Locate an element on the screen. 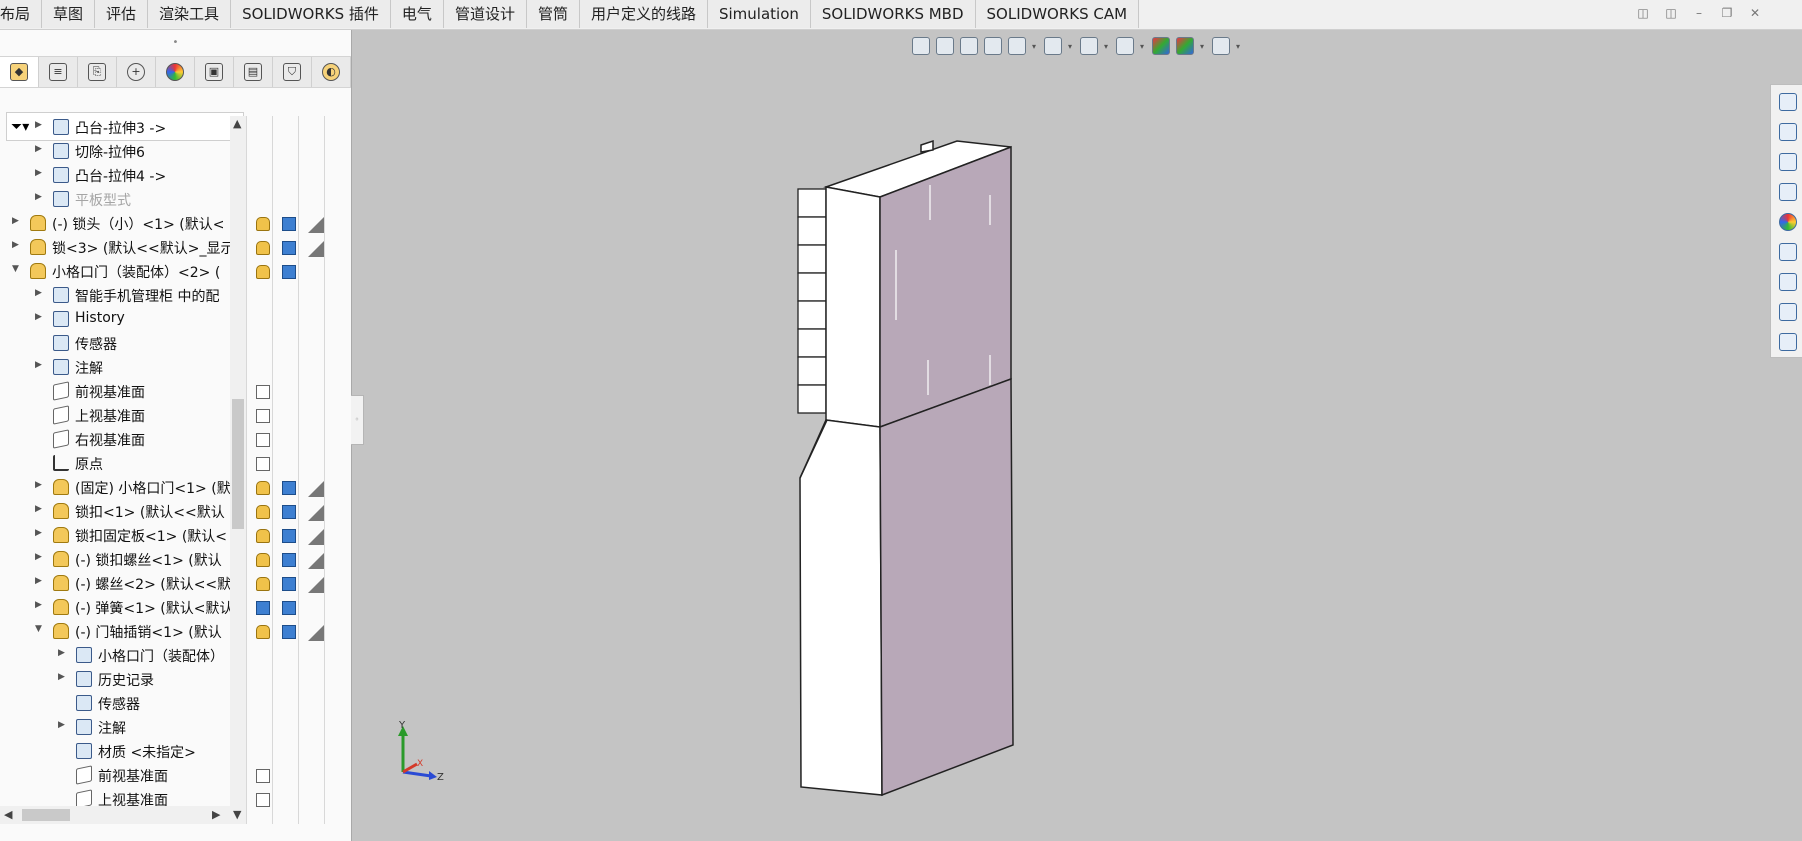  reference-triad: Y X Z is located at coordinates (421, 750).